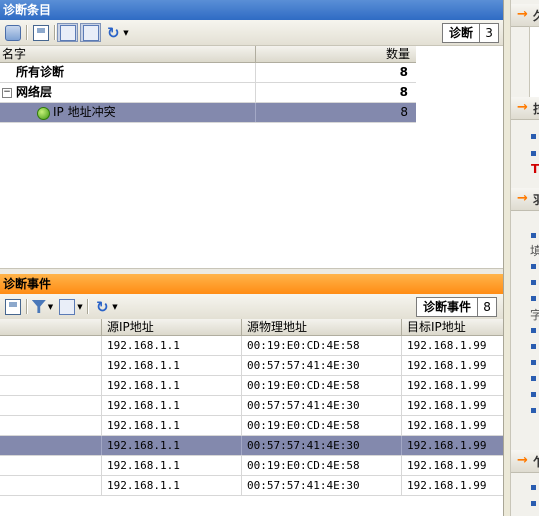 The width and height of the screenshot is (539, 516). Describe the element at coordinates (41, 32) in the screenshot. I see `save-report-button` at that location.